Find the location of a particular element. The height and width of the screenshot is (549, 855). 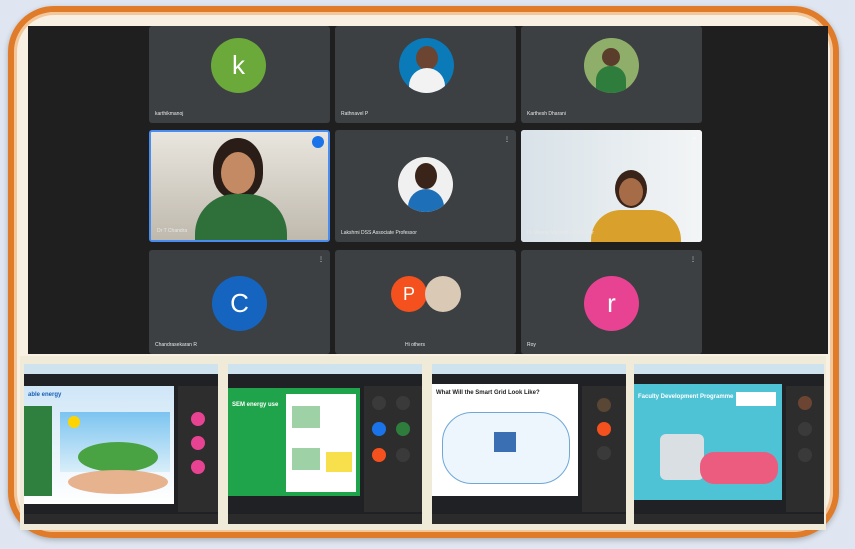

mic-icon: ○ is located at coordinates (694, 139).